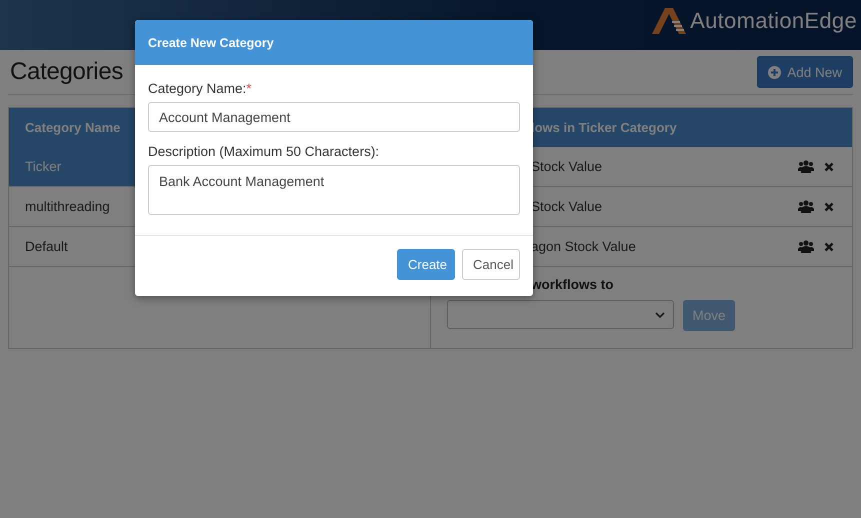  Describe the element at coordinates (775, 72) in the screenshot. I see `plus-circle-icon` at that location.